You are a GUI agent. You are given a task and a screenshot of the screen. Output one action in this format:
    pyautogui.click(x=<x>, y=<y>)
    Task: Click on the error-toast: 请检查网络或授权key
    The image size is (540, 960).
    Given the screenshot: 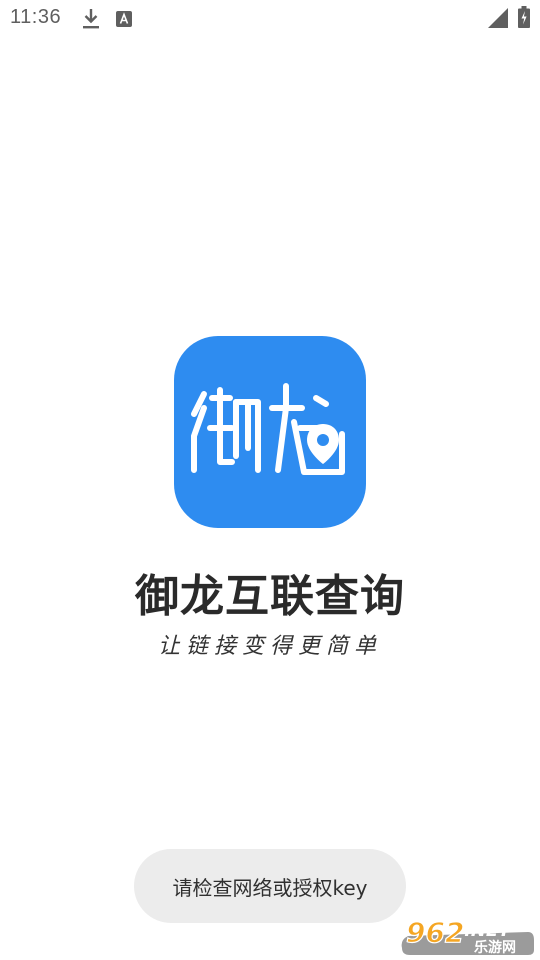 What is the action you would take?
    pyautogui.click(x=270, y=886)
    